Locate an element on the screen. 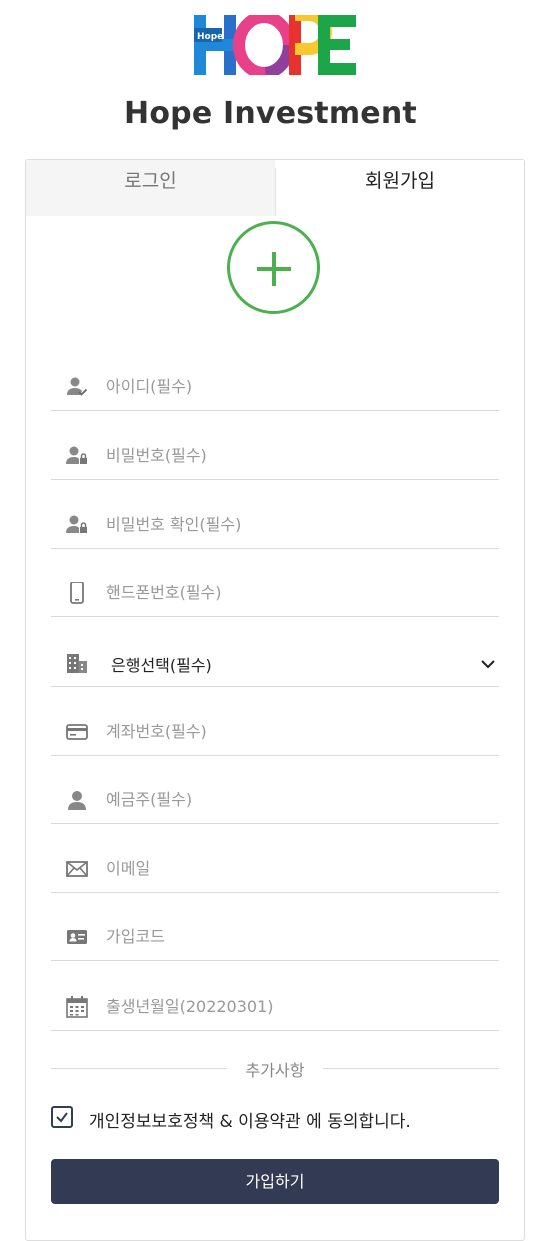 The image size is (541, 1241). chevron-down-icon is located at coordinates (488, 663).